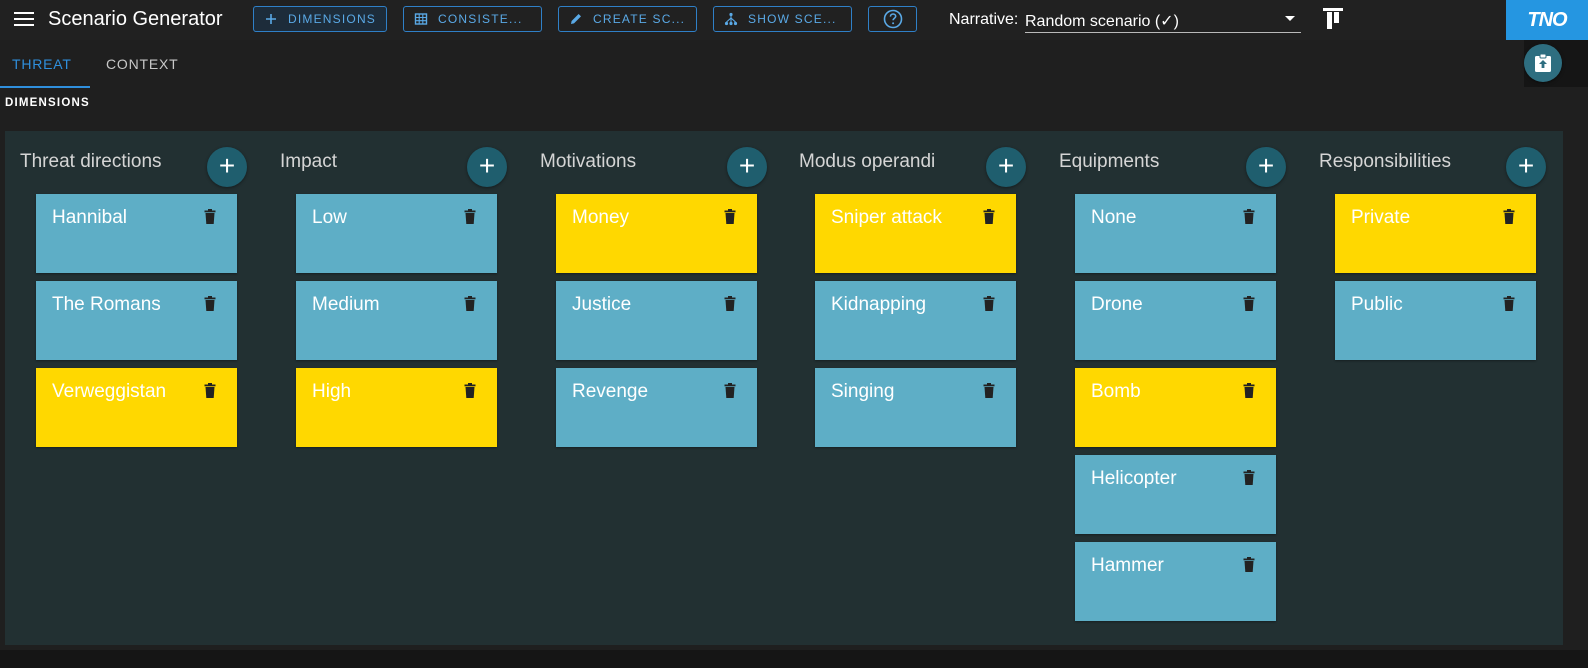 This screenshot has height=668, width=1588. What do you see at coordinates (42, 64) in the screenshot?
I see `tab-threat: THREAT` at bounding box center [42, 64].